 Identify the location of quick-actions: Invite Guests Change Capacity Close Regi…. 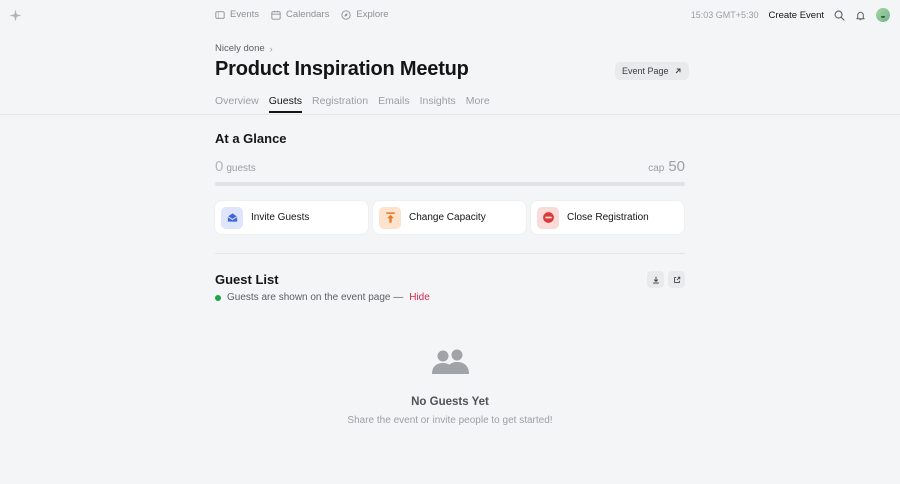
(449, 217).